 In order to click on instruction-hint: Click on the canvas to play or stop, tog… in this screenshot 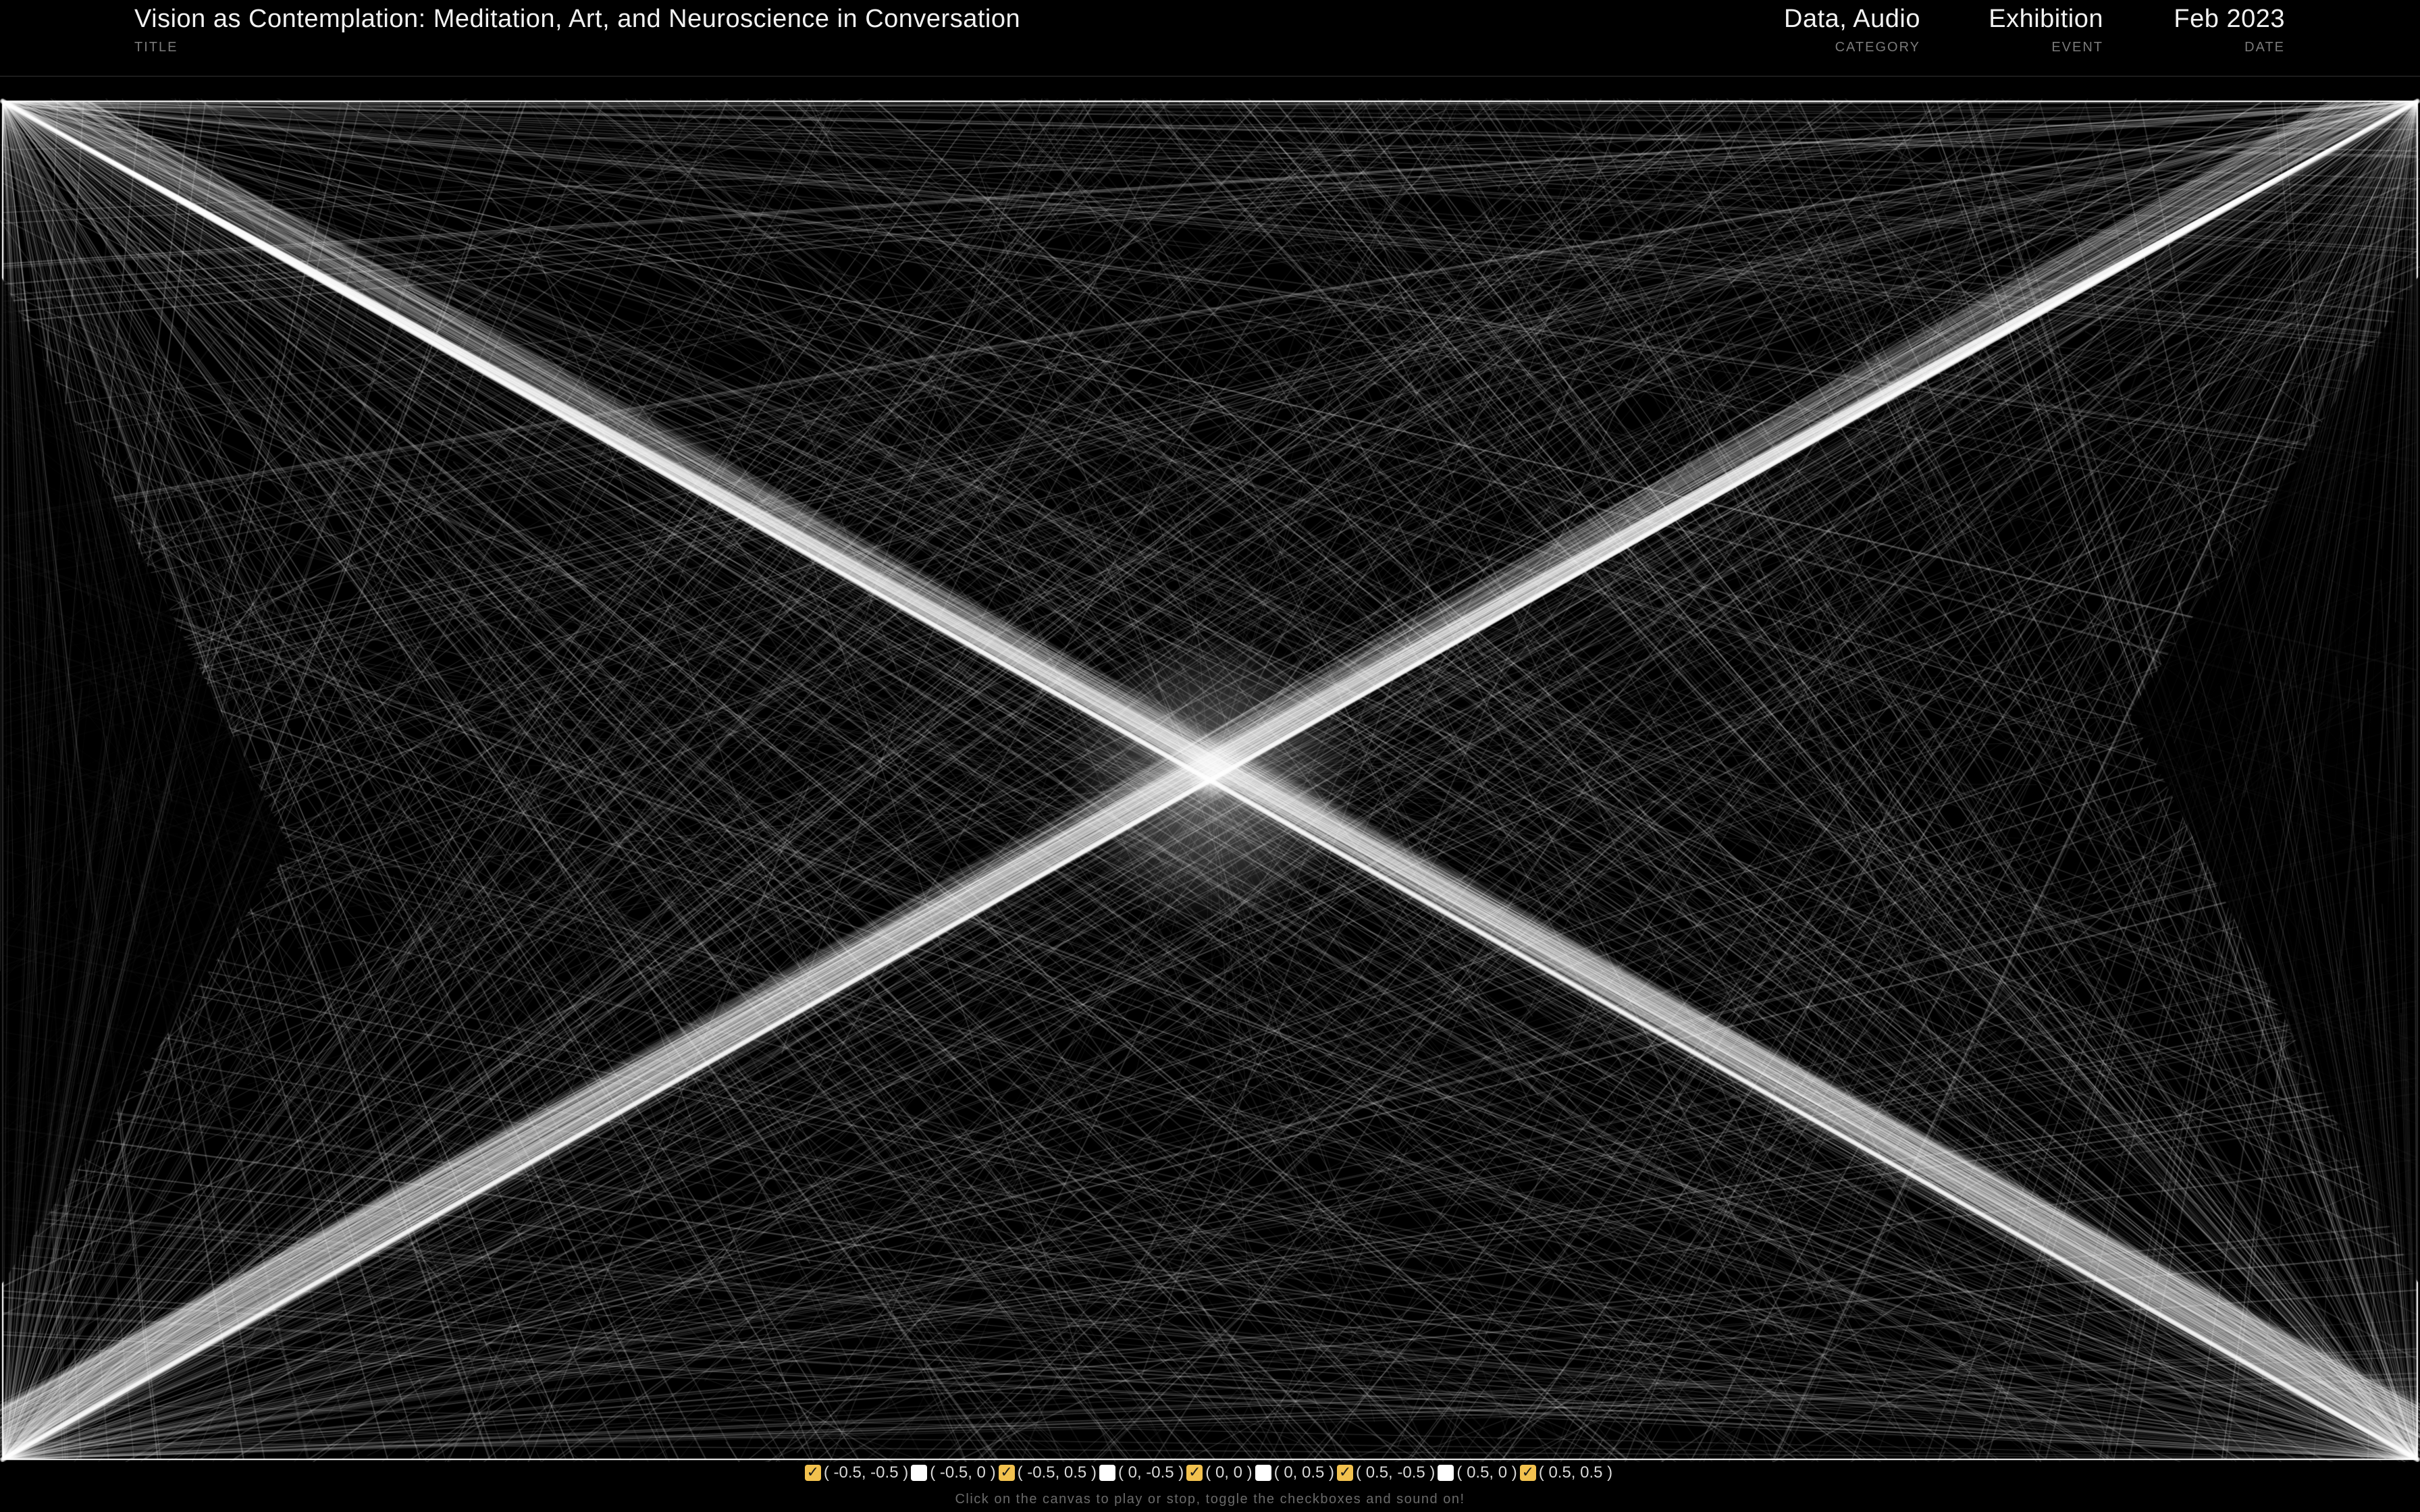, I will do `click(1210, 1499)`.